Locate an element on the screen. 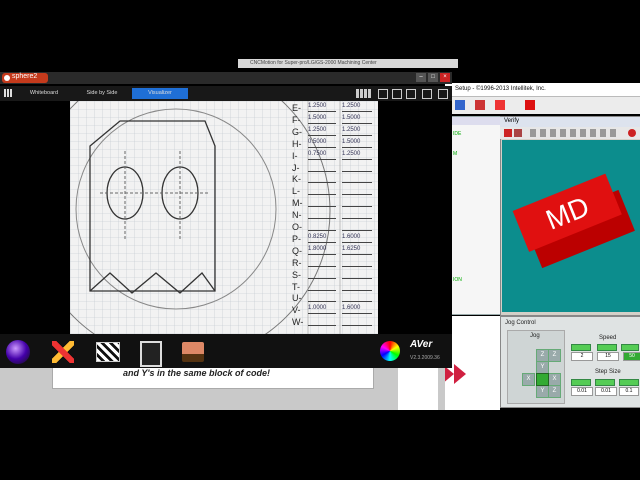 Image resolution: width=640 pixels, height=480 pixels. sphere-icon is located at coordinates (18, 352).